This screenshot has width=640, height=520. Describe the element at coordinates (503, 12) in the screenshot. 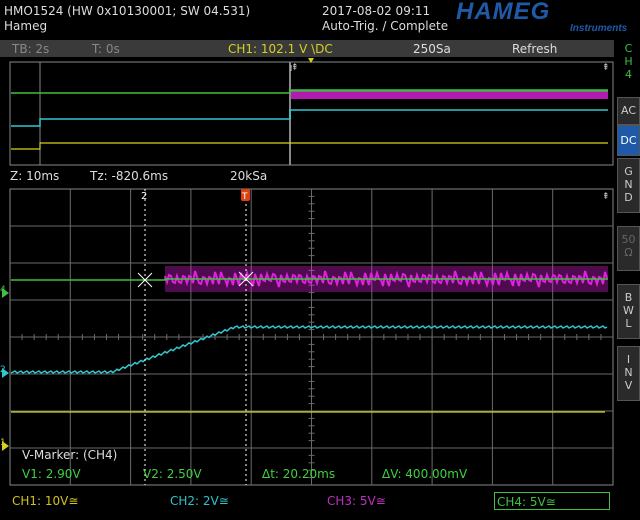

I see `brand-logo: HAMEG` at that location.